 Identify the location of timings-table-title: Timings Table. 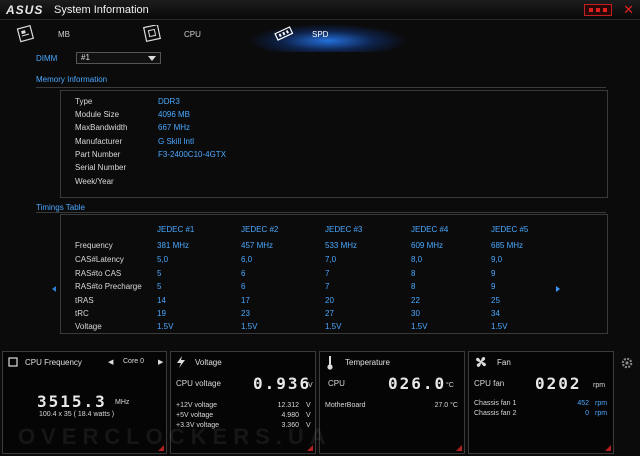
(60, 207).